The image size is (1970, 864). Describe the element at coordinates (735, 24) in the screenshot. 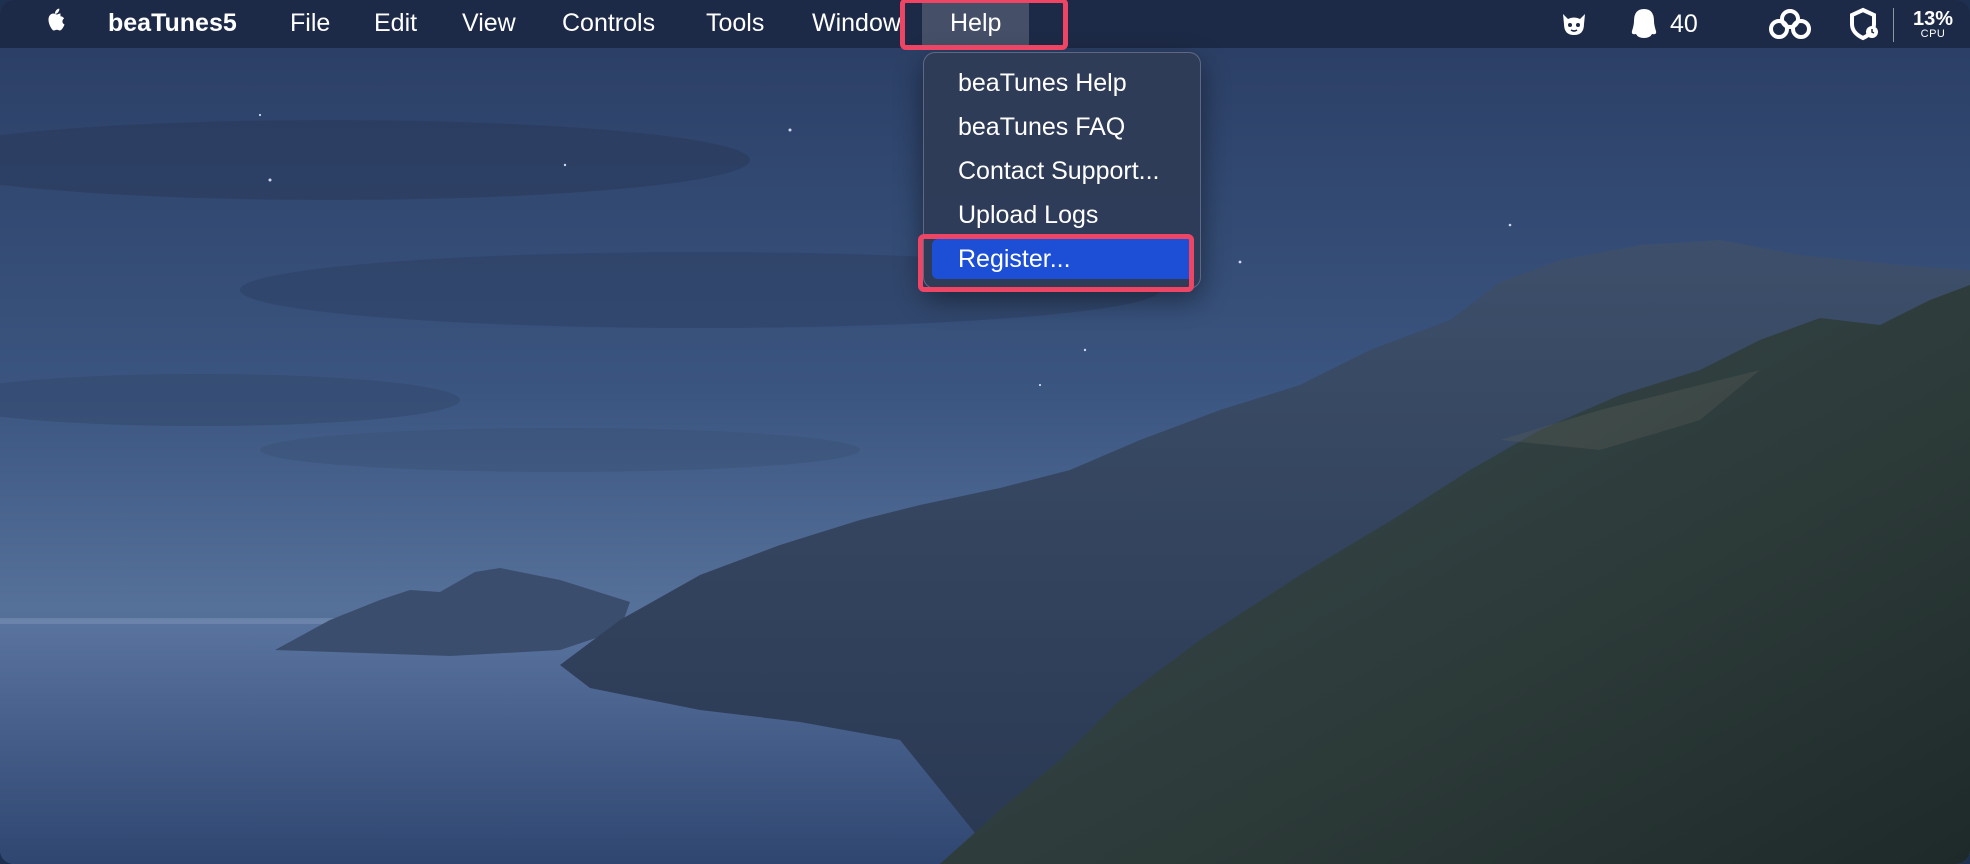

I see `menu-tools: Tools` at that location.